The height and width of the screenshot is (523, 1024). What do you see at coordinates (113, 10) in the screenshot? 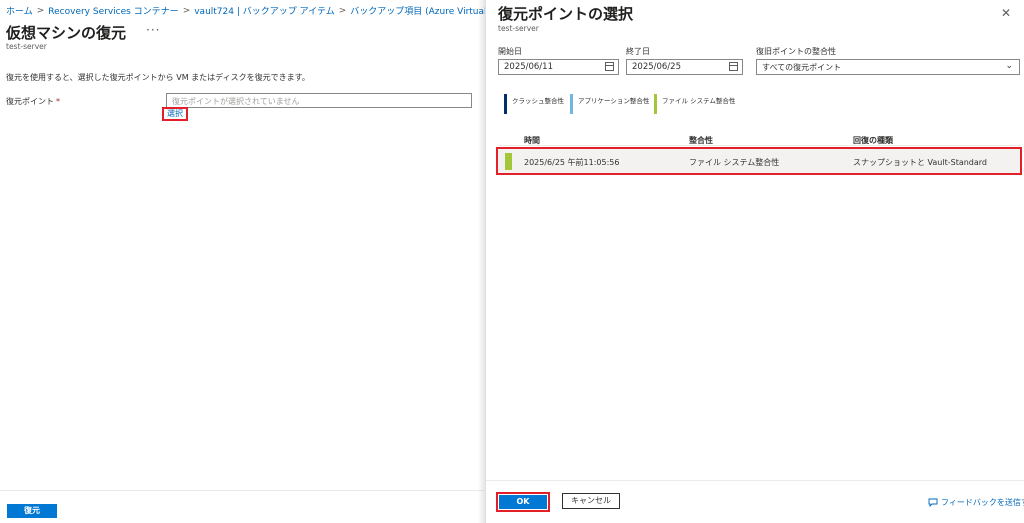
I see `breadcrumb-recovery-services: Recovery Services コンテナー` at bounding box center [113, 10].